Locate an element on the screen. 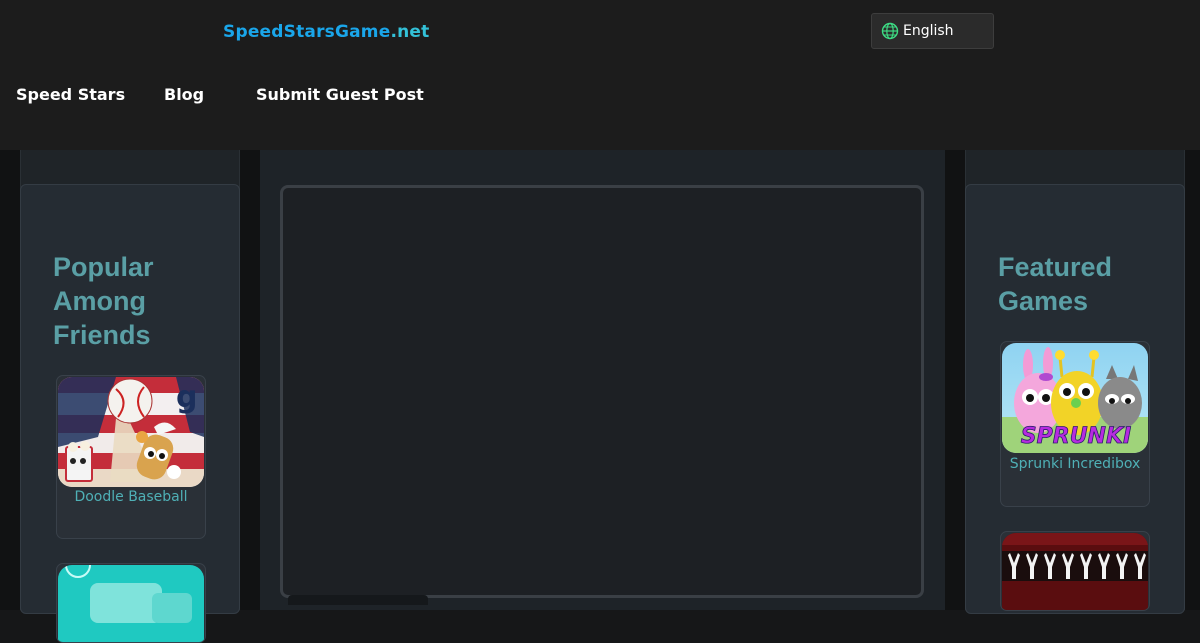  sprunki-thumbnail: SPRUNKI is located at coordinates (1075, 398).